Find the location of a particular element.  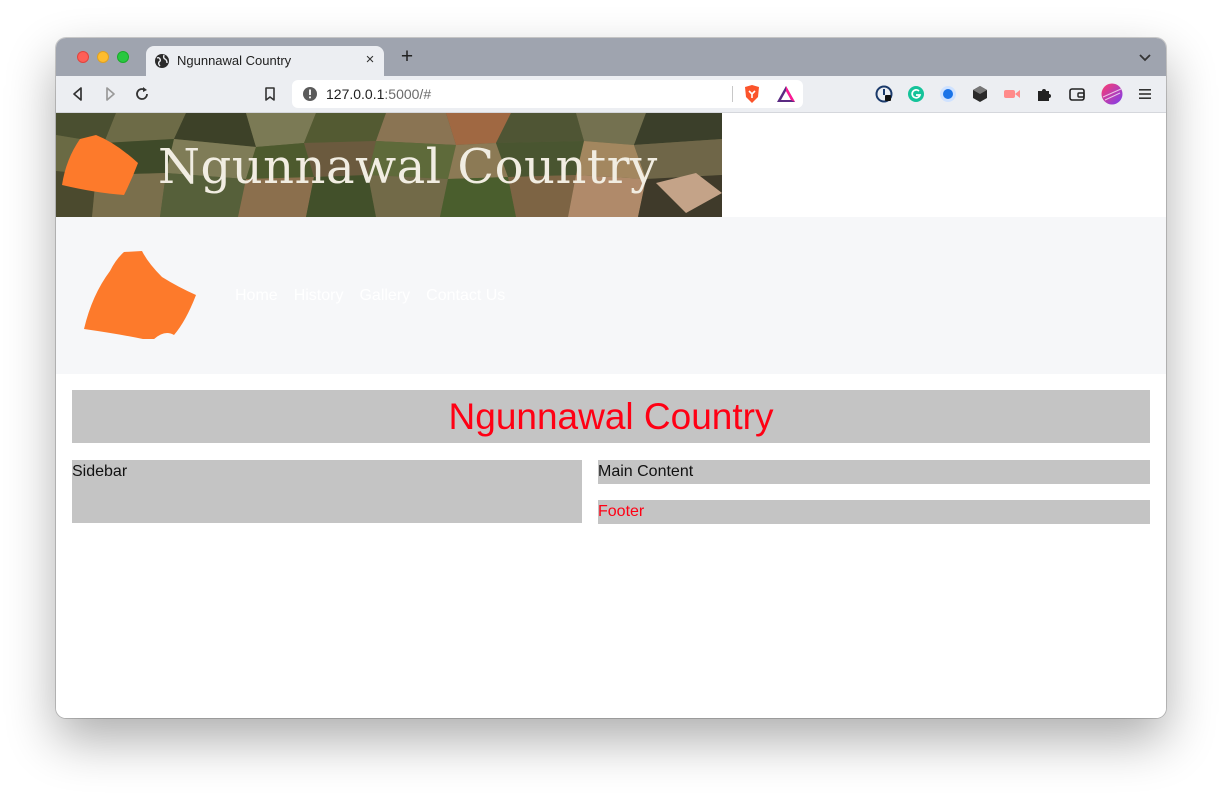

video-extension-icon is located at coordinates (1012, 94).